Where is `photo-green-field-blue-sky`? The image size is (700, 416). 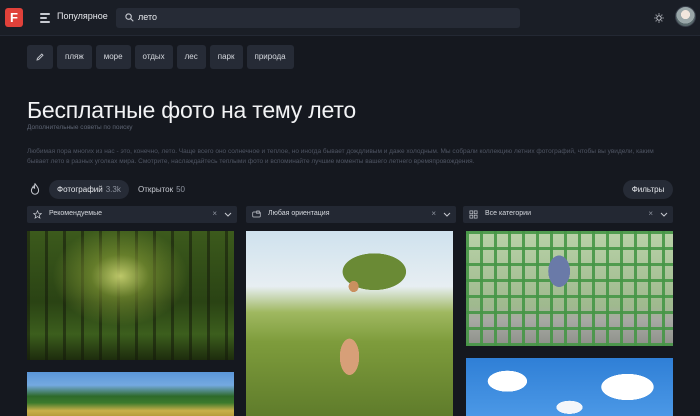 photo-green-field-blue-sky is located at coordinates (130, 394).